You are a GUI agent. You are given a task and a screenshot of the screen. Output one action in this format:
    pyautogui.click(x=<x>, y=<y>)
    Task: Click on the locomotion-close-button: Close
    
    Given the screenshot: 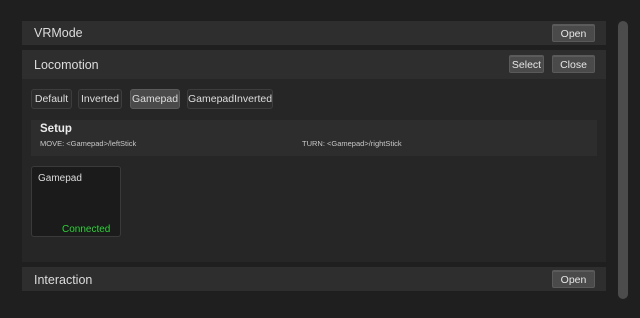 What is the action you would take?
    pyautogui.click(x=573, y=64)
    